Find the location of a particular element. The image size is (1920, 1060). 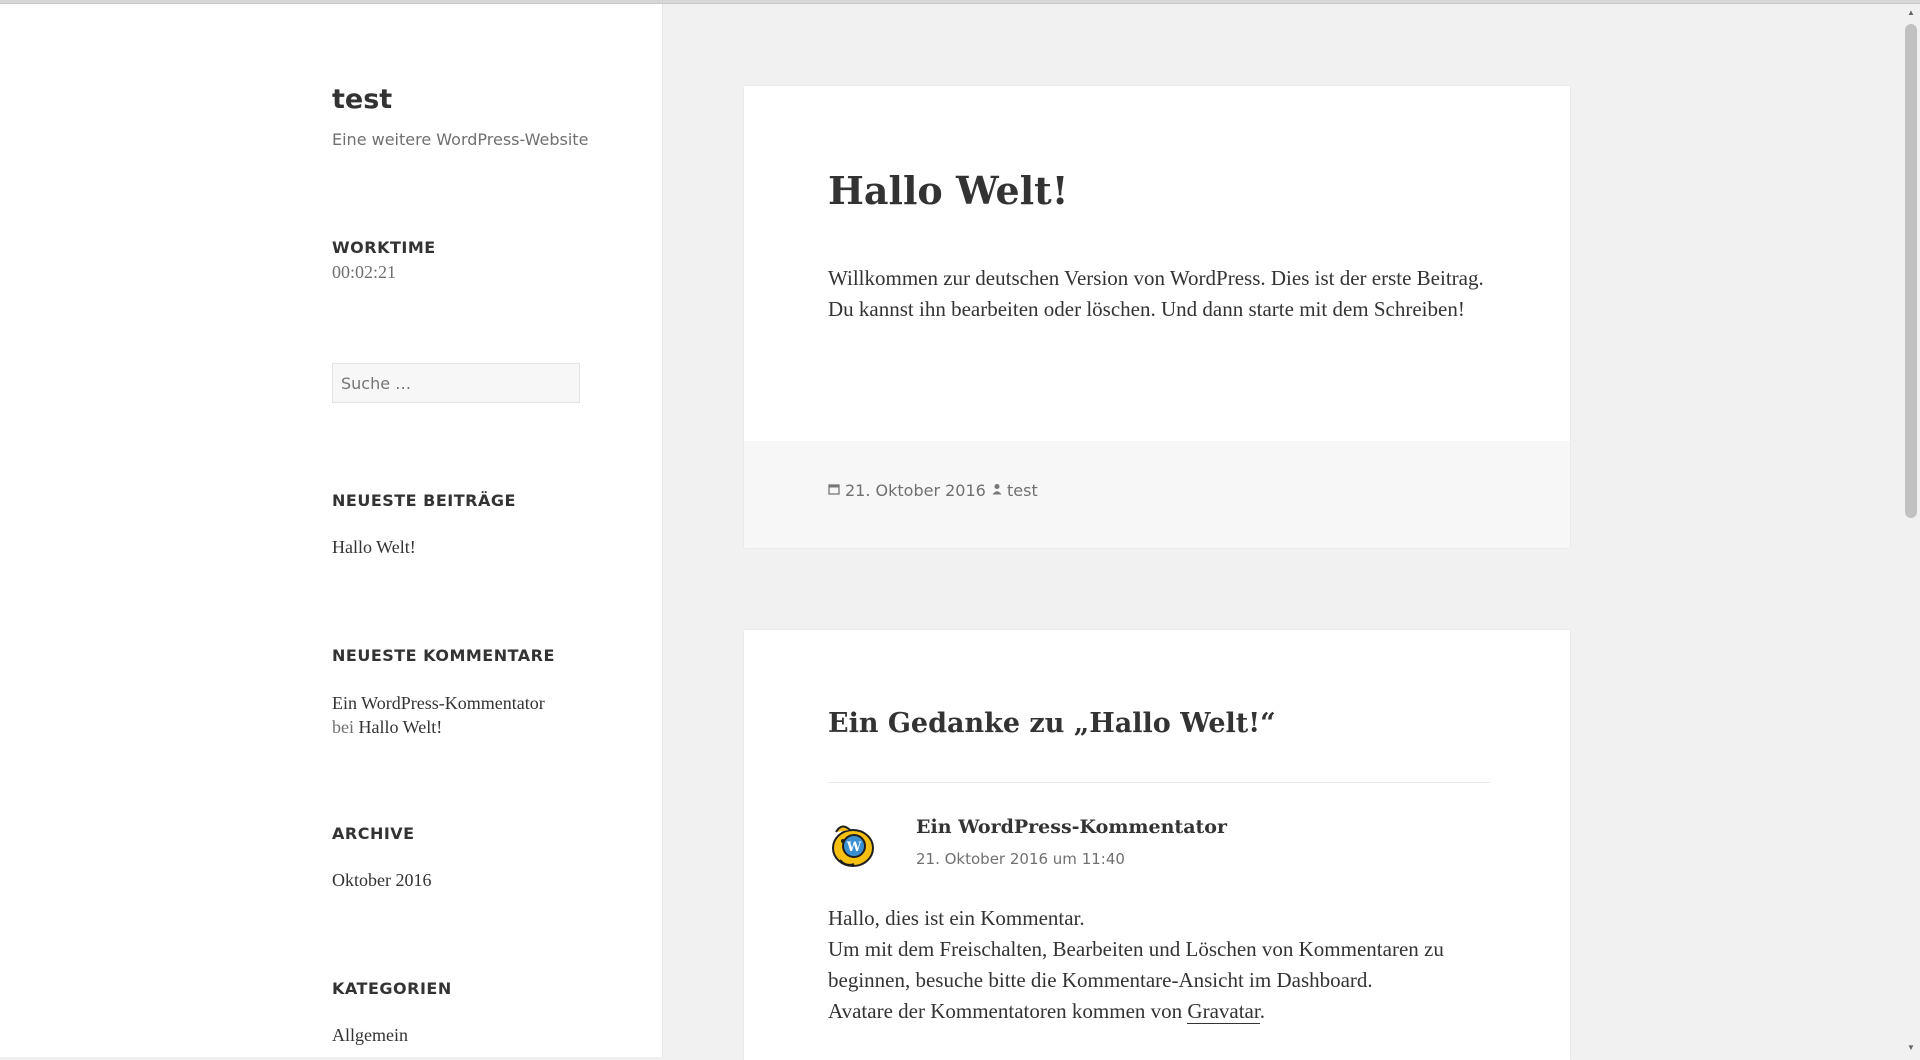

recent-comment-author-link: Ein WordPress-Kommentator is located at coordinates (438, 703).